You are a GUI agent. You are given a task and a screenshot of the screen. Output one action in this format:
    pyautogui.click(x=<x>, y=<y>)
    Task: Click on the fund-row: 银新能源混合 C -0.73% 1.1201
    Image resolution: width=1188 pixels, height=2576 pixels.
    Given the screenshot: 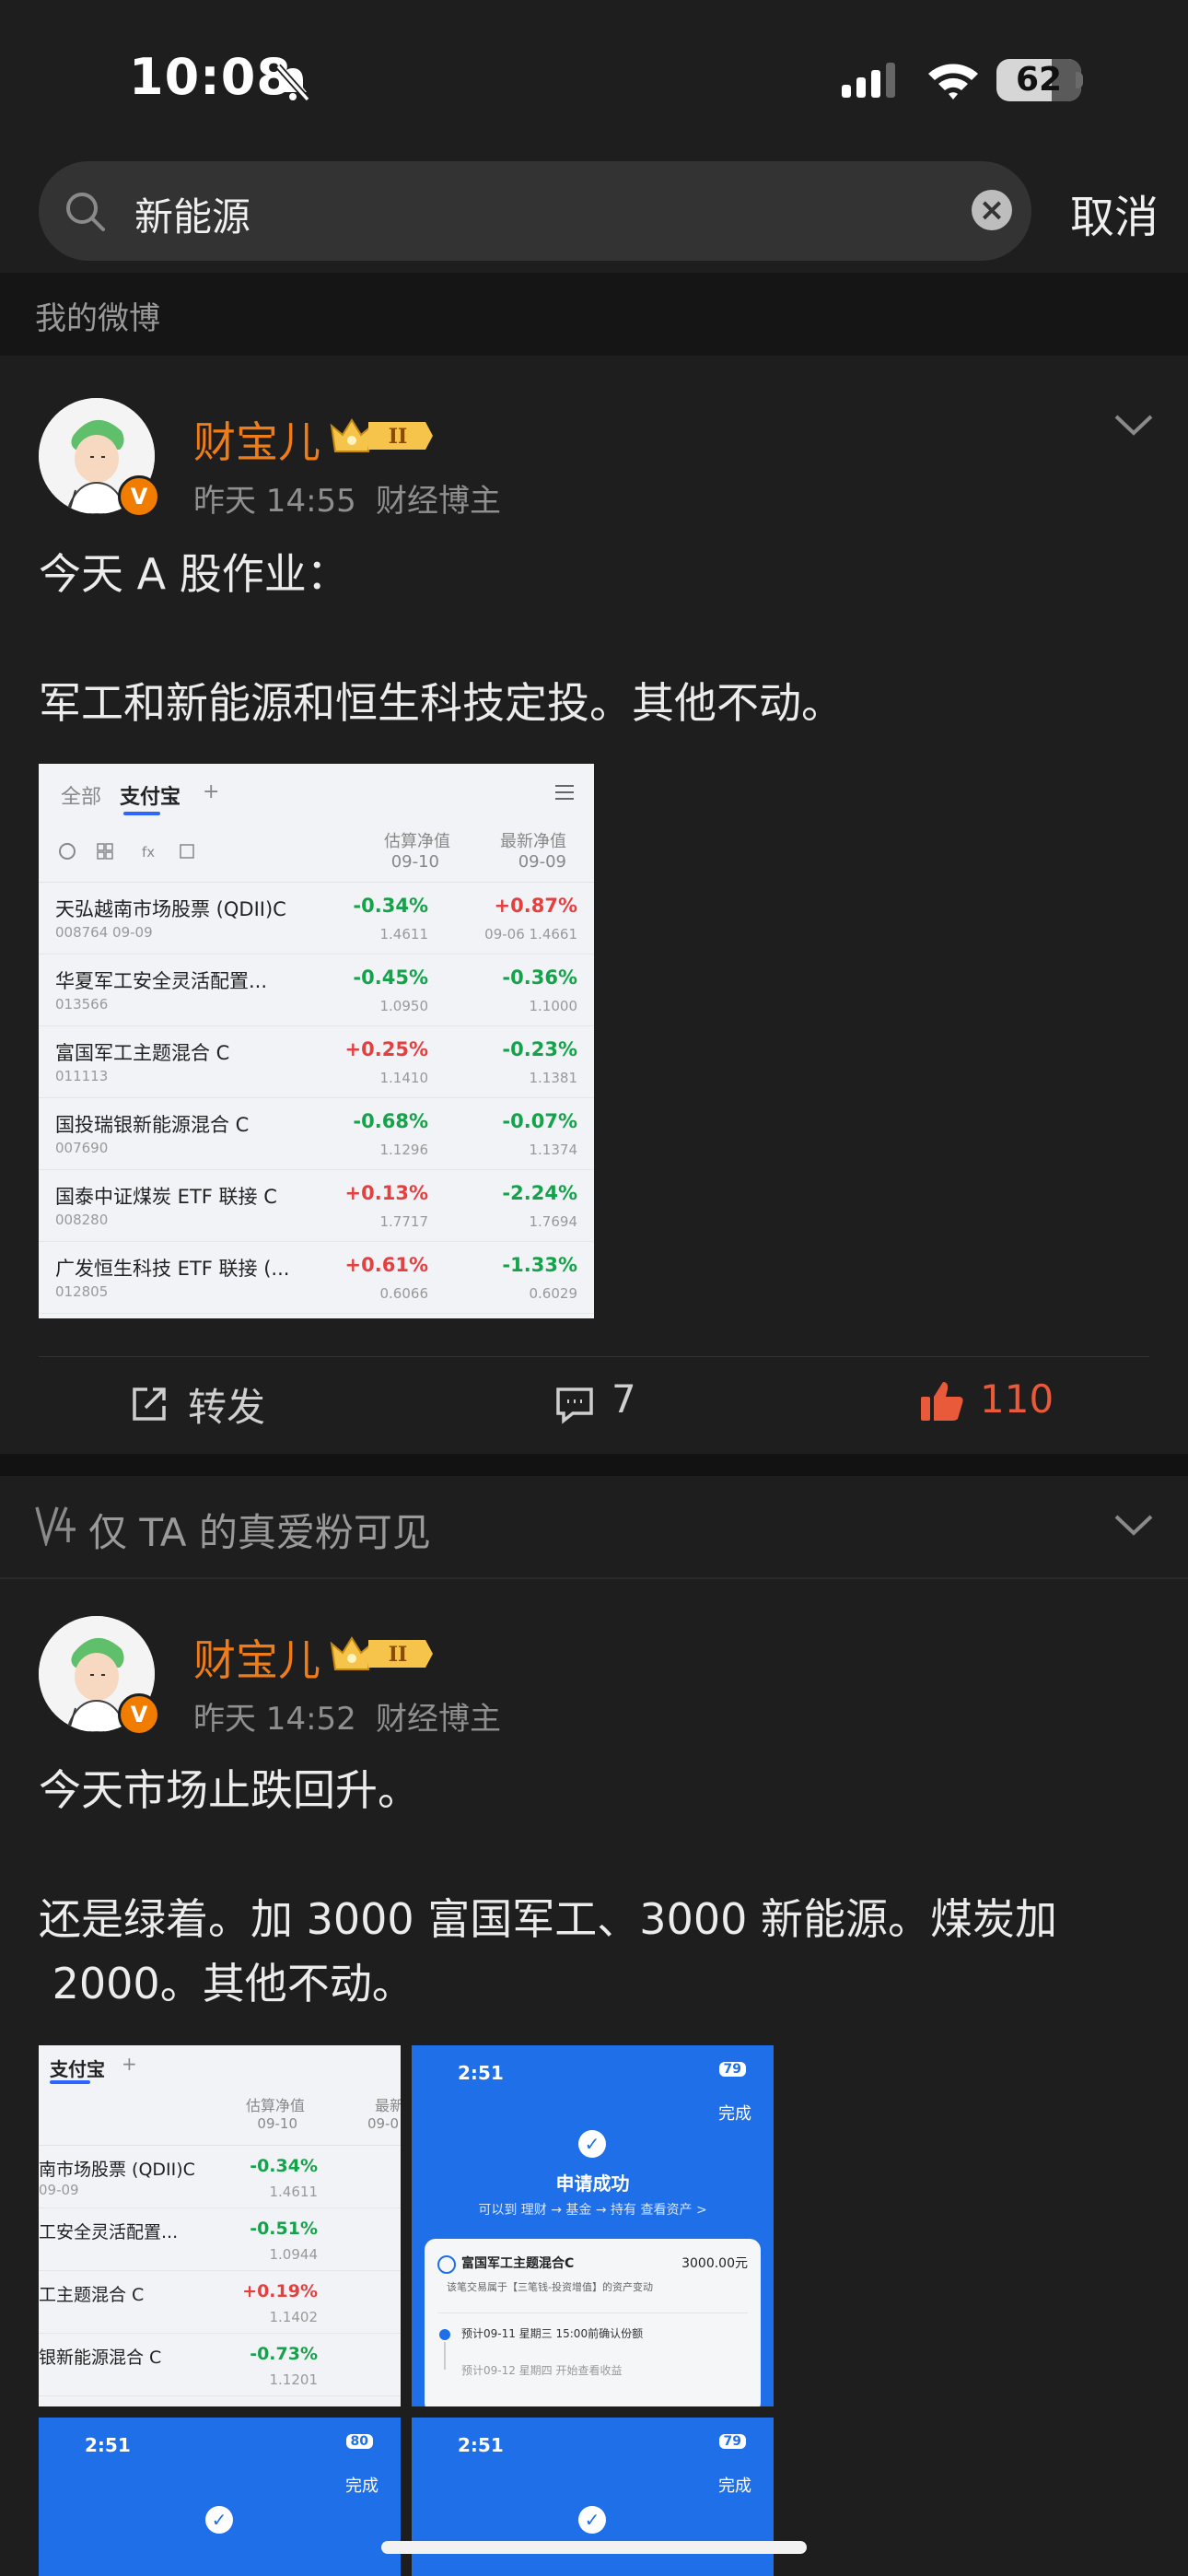 What is the action you would take?
    pyautogui.click(x=220, y=2364)
    